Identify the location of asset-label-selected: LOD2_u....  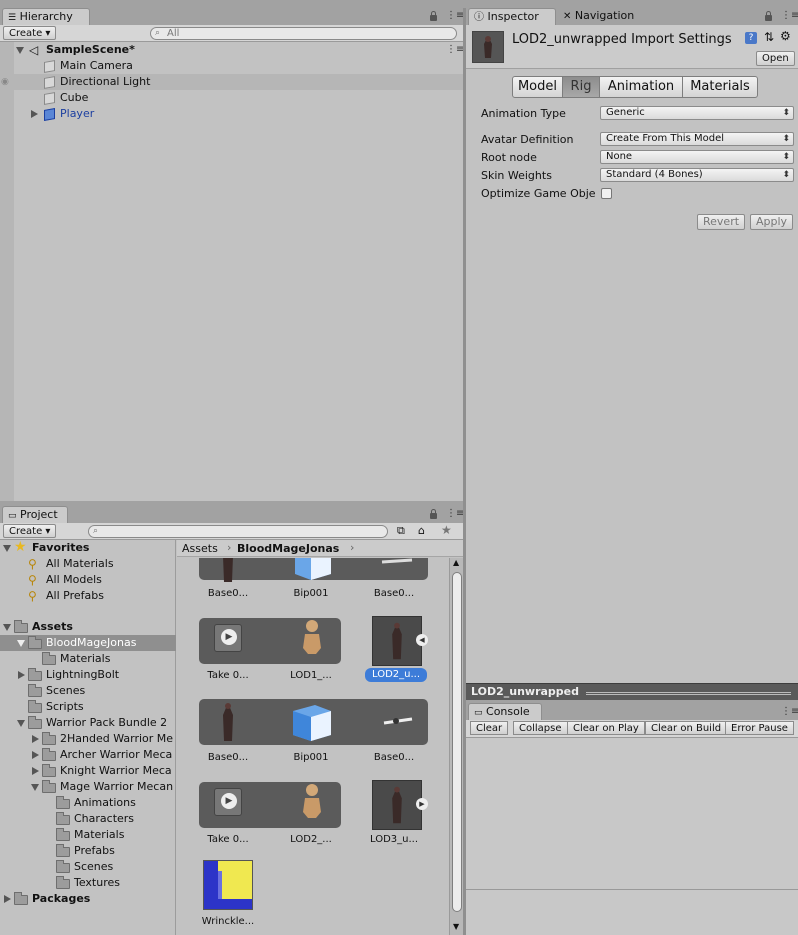
(396, 675).